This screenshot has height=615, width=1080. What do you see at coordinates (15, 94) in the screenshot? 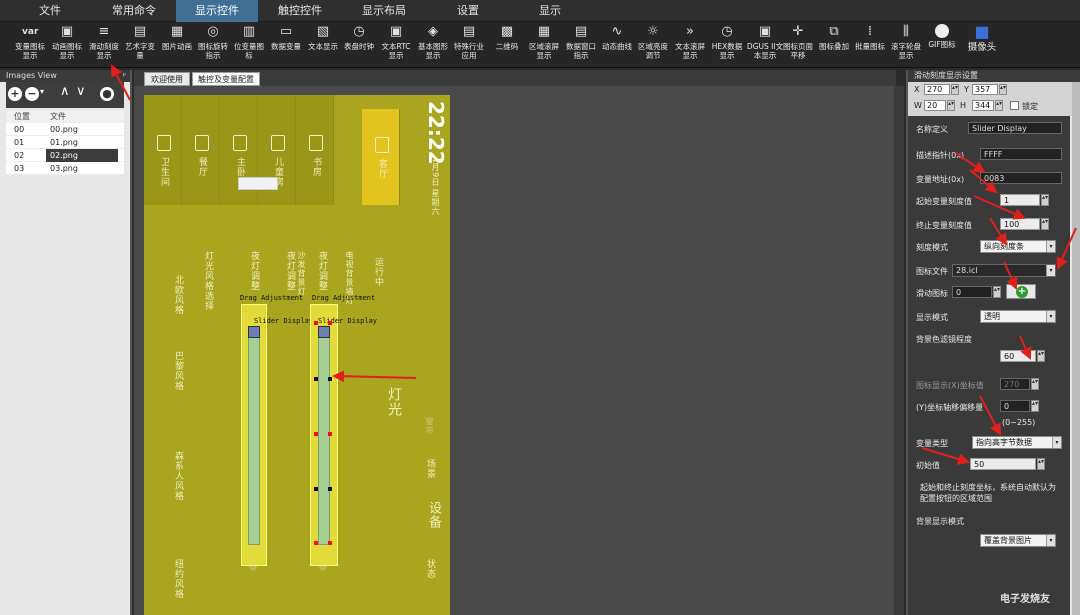
I see `add-image-icon: +` at bounding box center [15, 94].